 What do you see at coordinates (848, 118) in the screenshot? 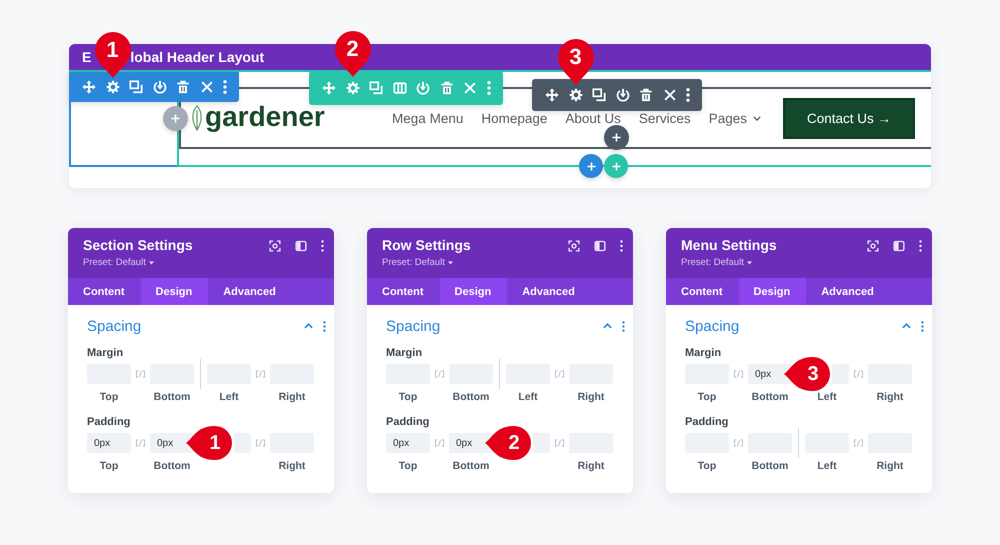
I see `contact-button: Contact Us →` at bounding box center [848, 118].